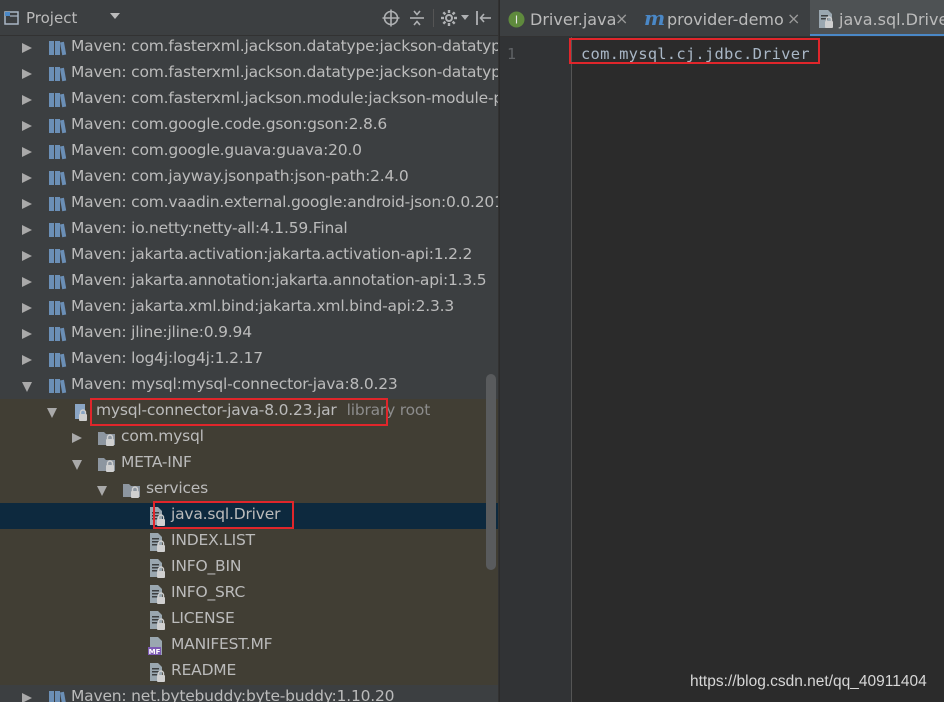  What do you see at coordinates (249, 360) in the screenshot?
I see `tree-row: Maven: log4j:log4j:1.2.17` at bounding box center [249, 360].